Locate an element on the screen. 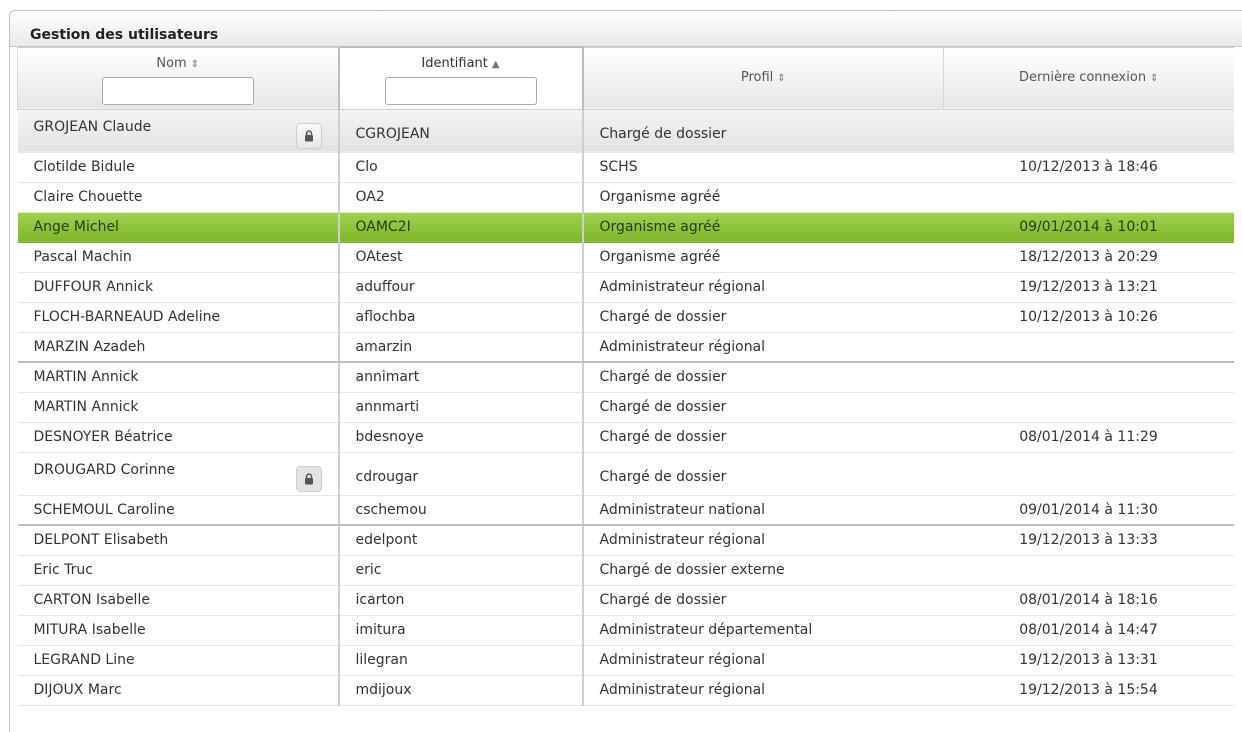 Image resolution: width=1242 pixels, height=732 pixels. cell-derniere-connexion: 19/12/2013 à 13:33 is located at coordinates (1088, 540).